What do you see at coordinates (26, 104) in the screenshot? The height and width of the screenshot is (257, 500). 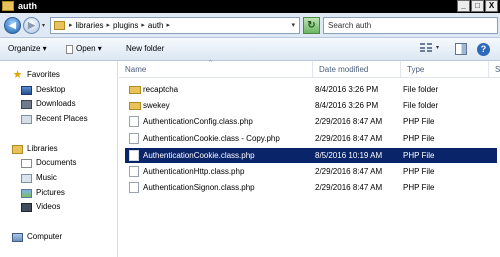 I see `downloads-icon` at bounding box center [26, 104].